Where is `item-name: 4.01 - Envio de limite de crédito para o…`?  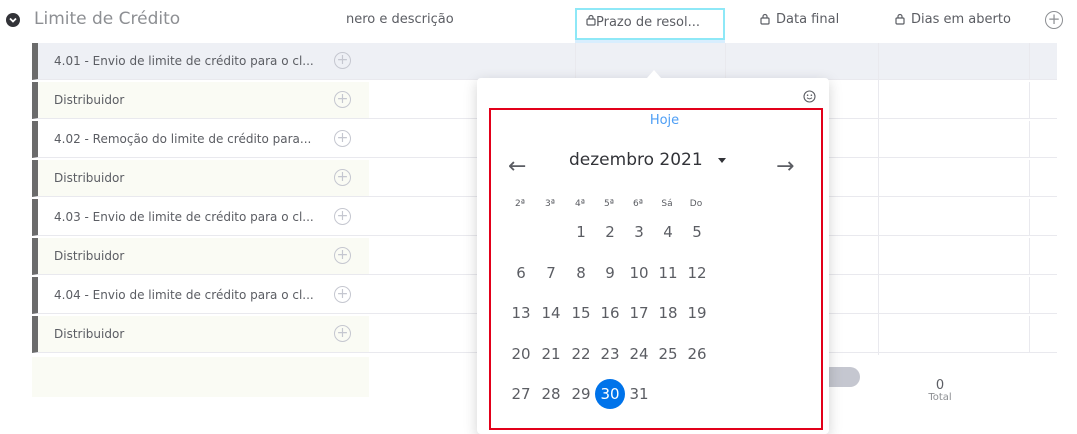
item-name: 4.01 - Envio de limite de crédito para o… is located at coordinates (184, 61).